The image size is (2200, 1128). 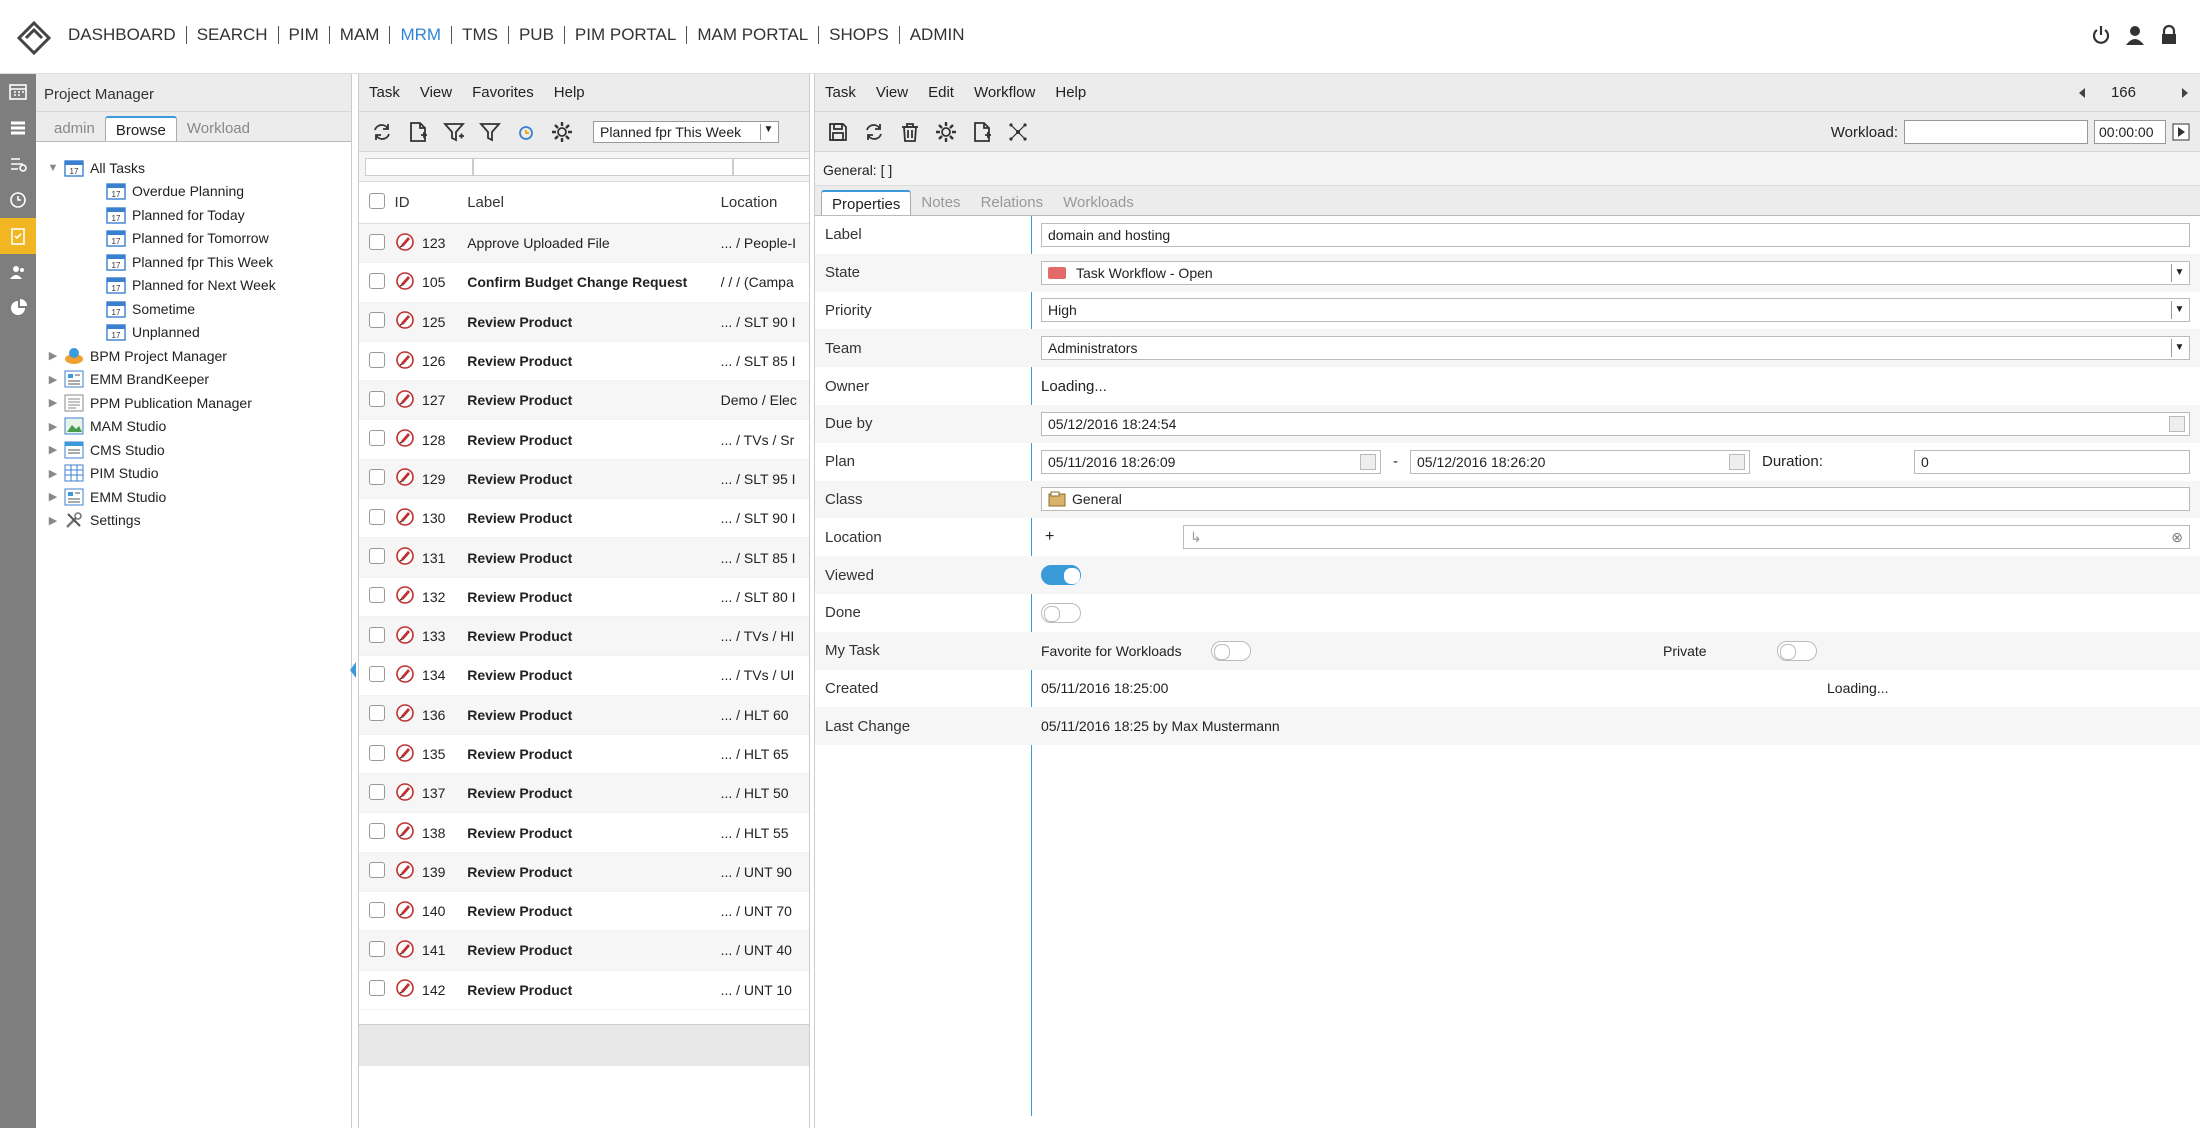 I want to click on column-header-location: Location, so click(x=765, y=202).